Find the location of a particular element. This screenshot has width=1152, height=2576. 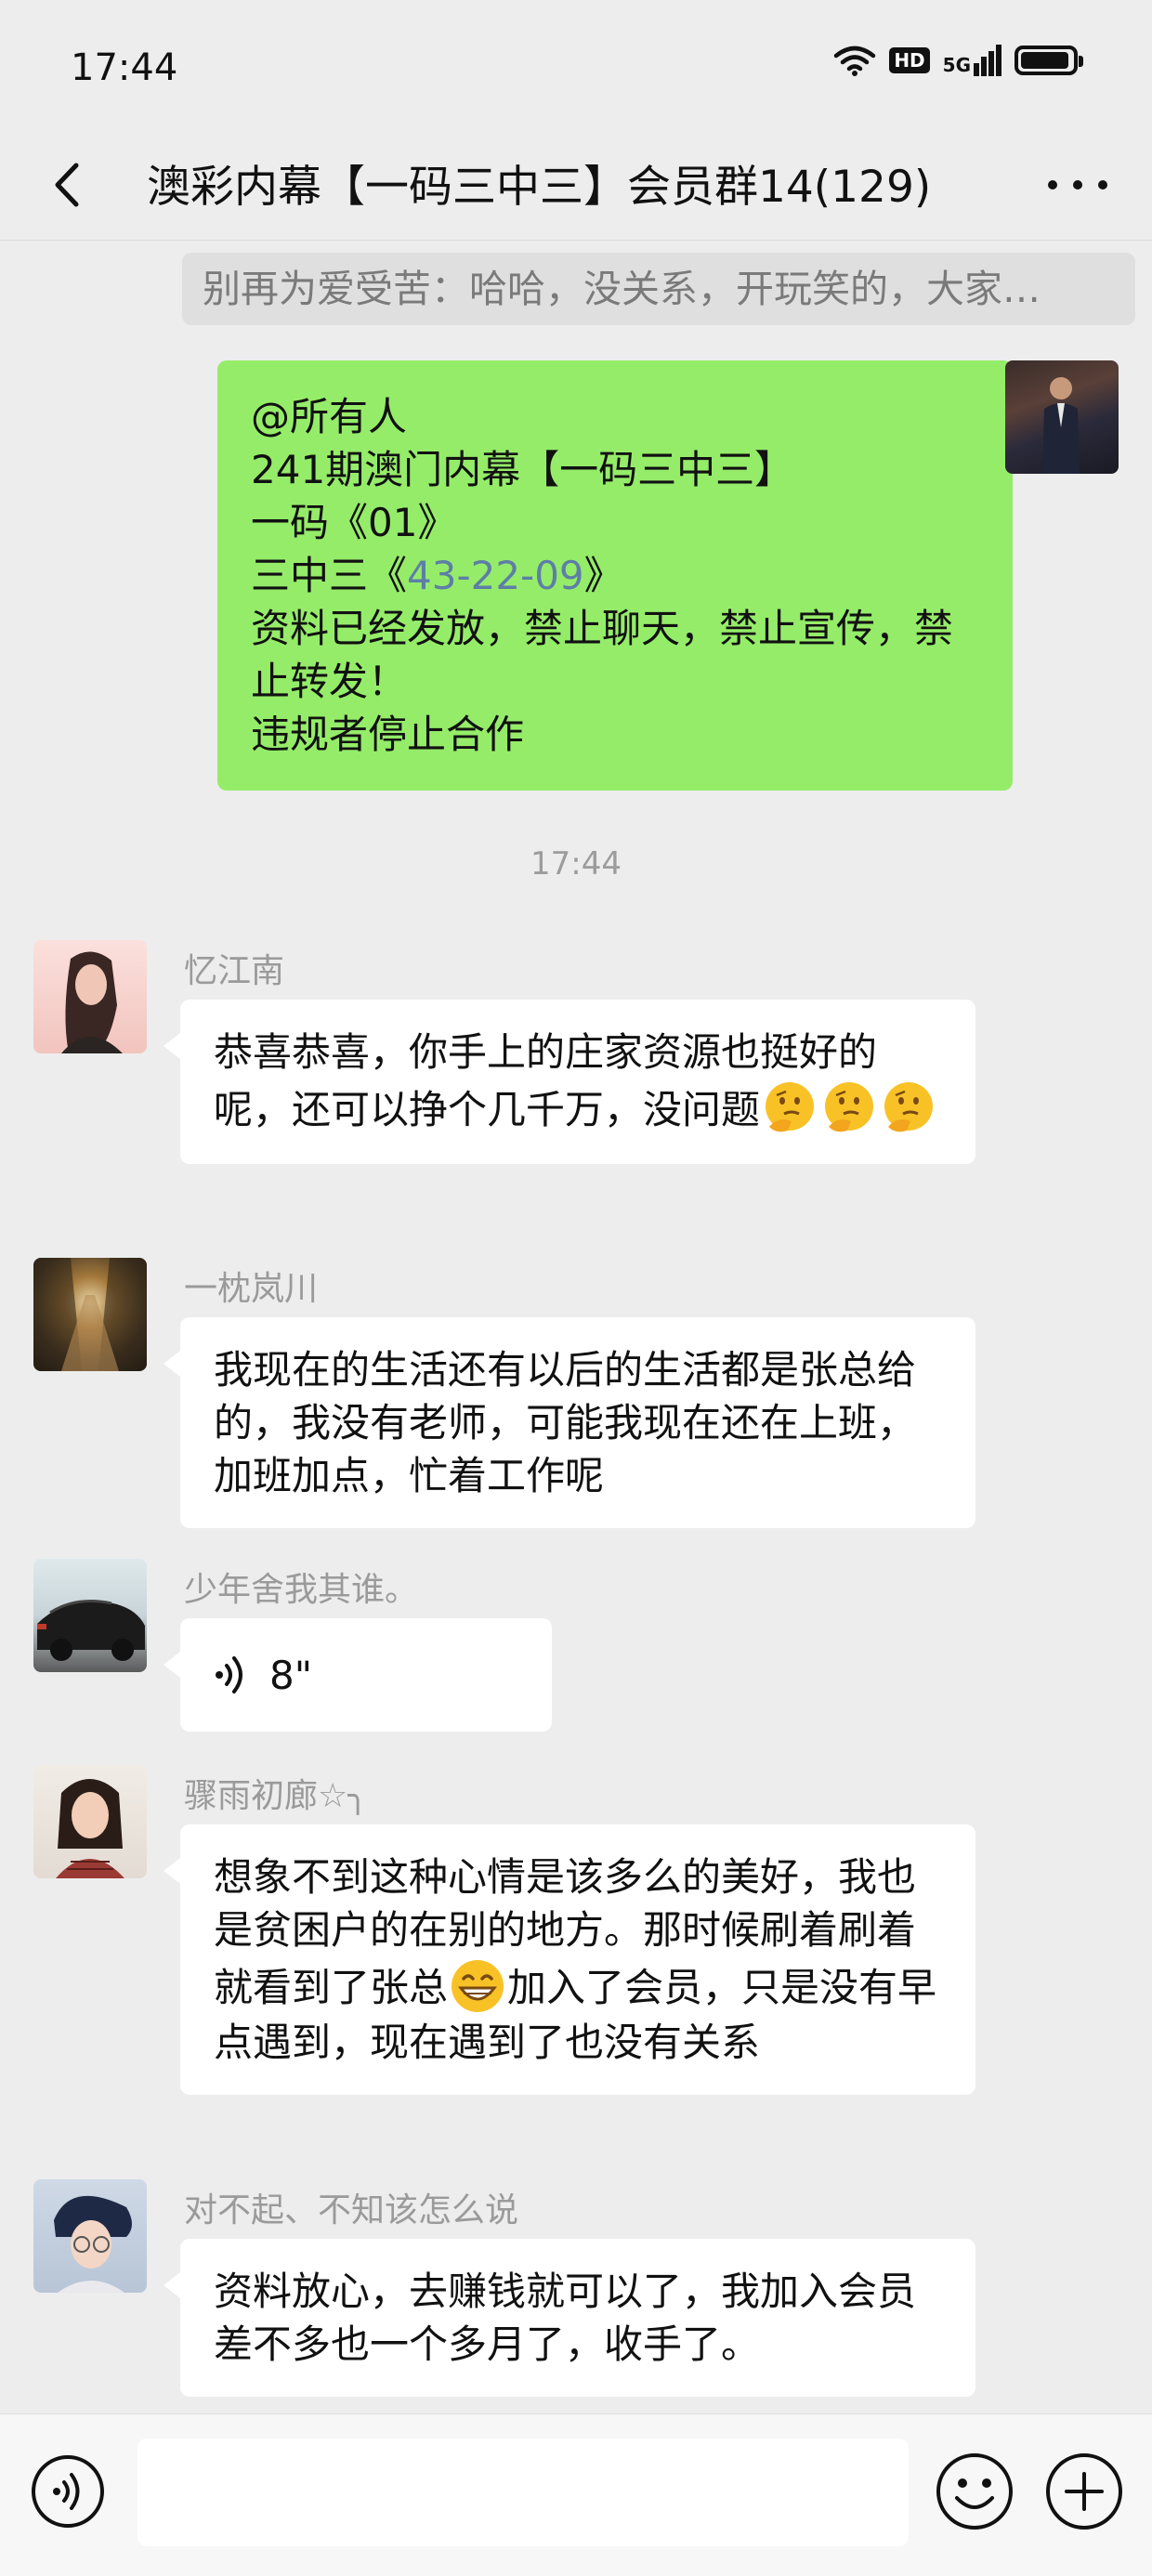

nav-bar: 澳彩内幕【一码三中三】会员群14(129) is located at coordinates (576, 185).